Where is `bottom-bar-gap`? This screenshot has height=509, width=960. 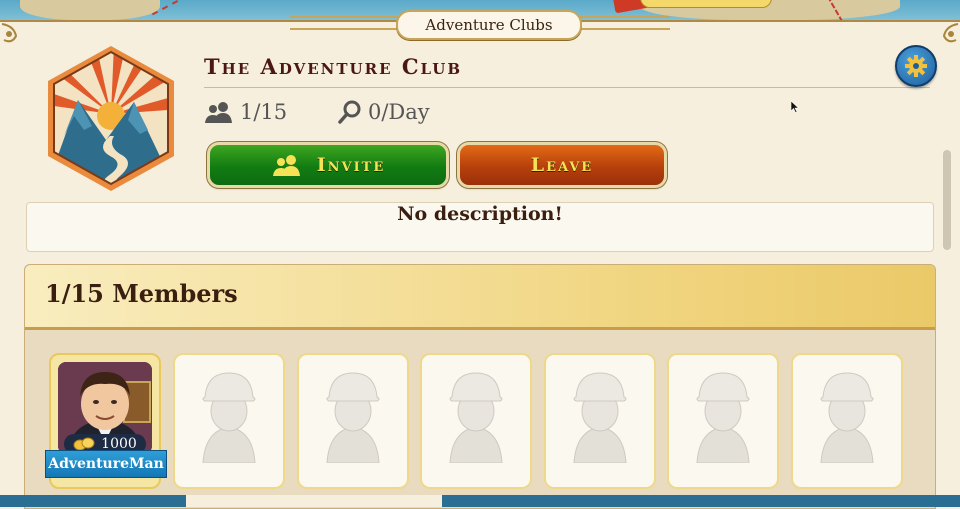 bottom-bar-gap is located at coordinates (314, 501).